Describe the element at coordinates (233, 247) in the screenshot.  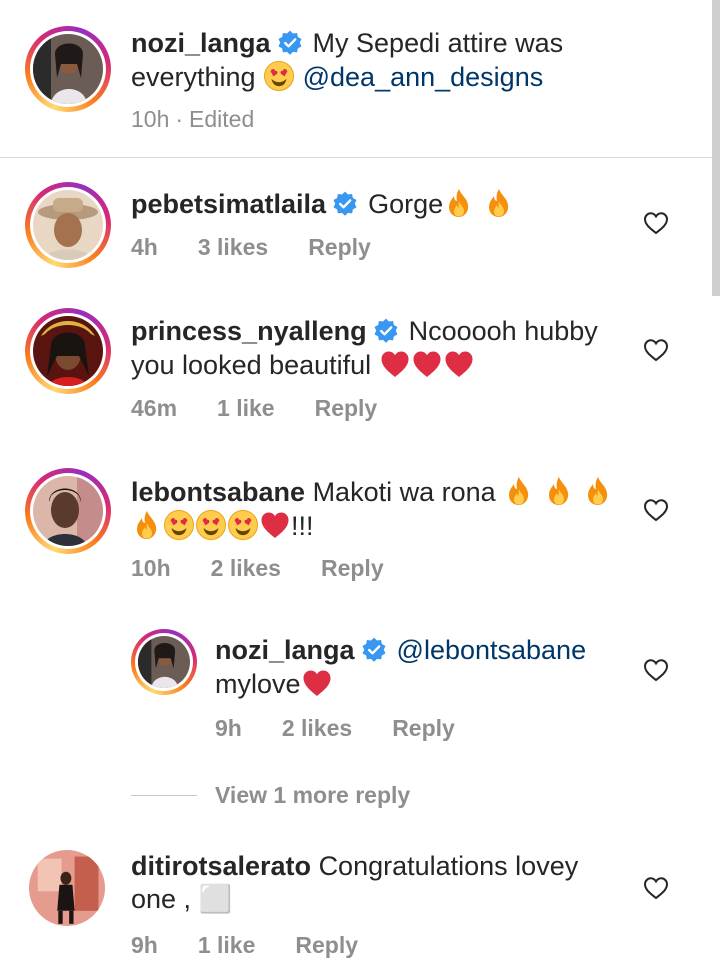
I see `comment-likes: 3 likes` at that location.